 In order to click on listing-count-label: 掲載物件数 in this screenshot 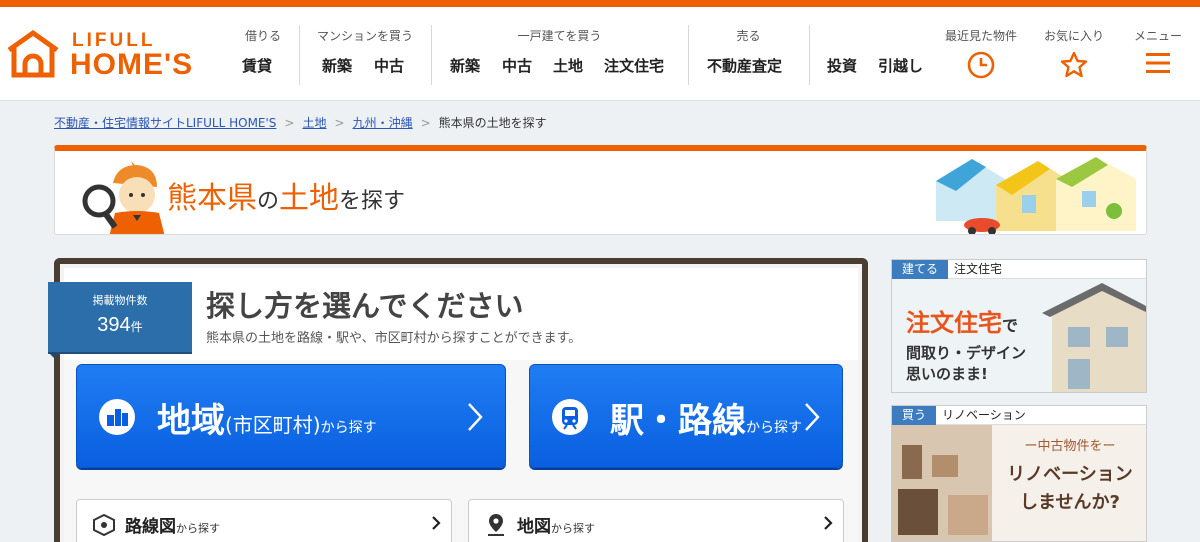, I will do `click(120, 300)`.